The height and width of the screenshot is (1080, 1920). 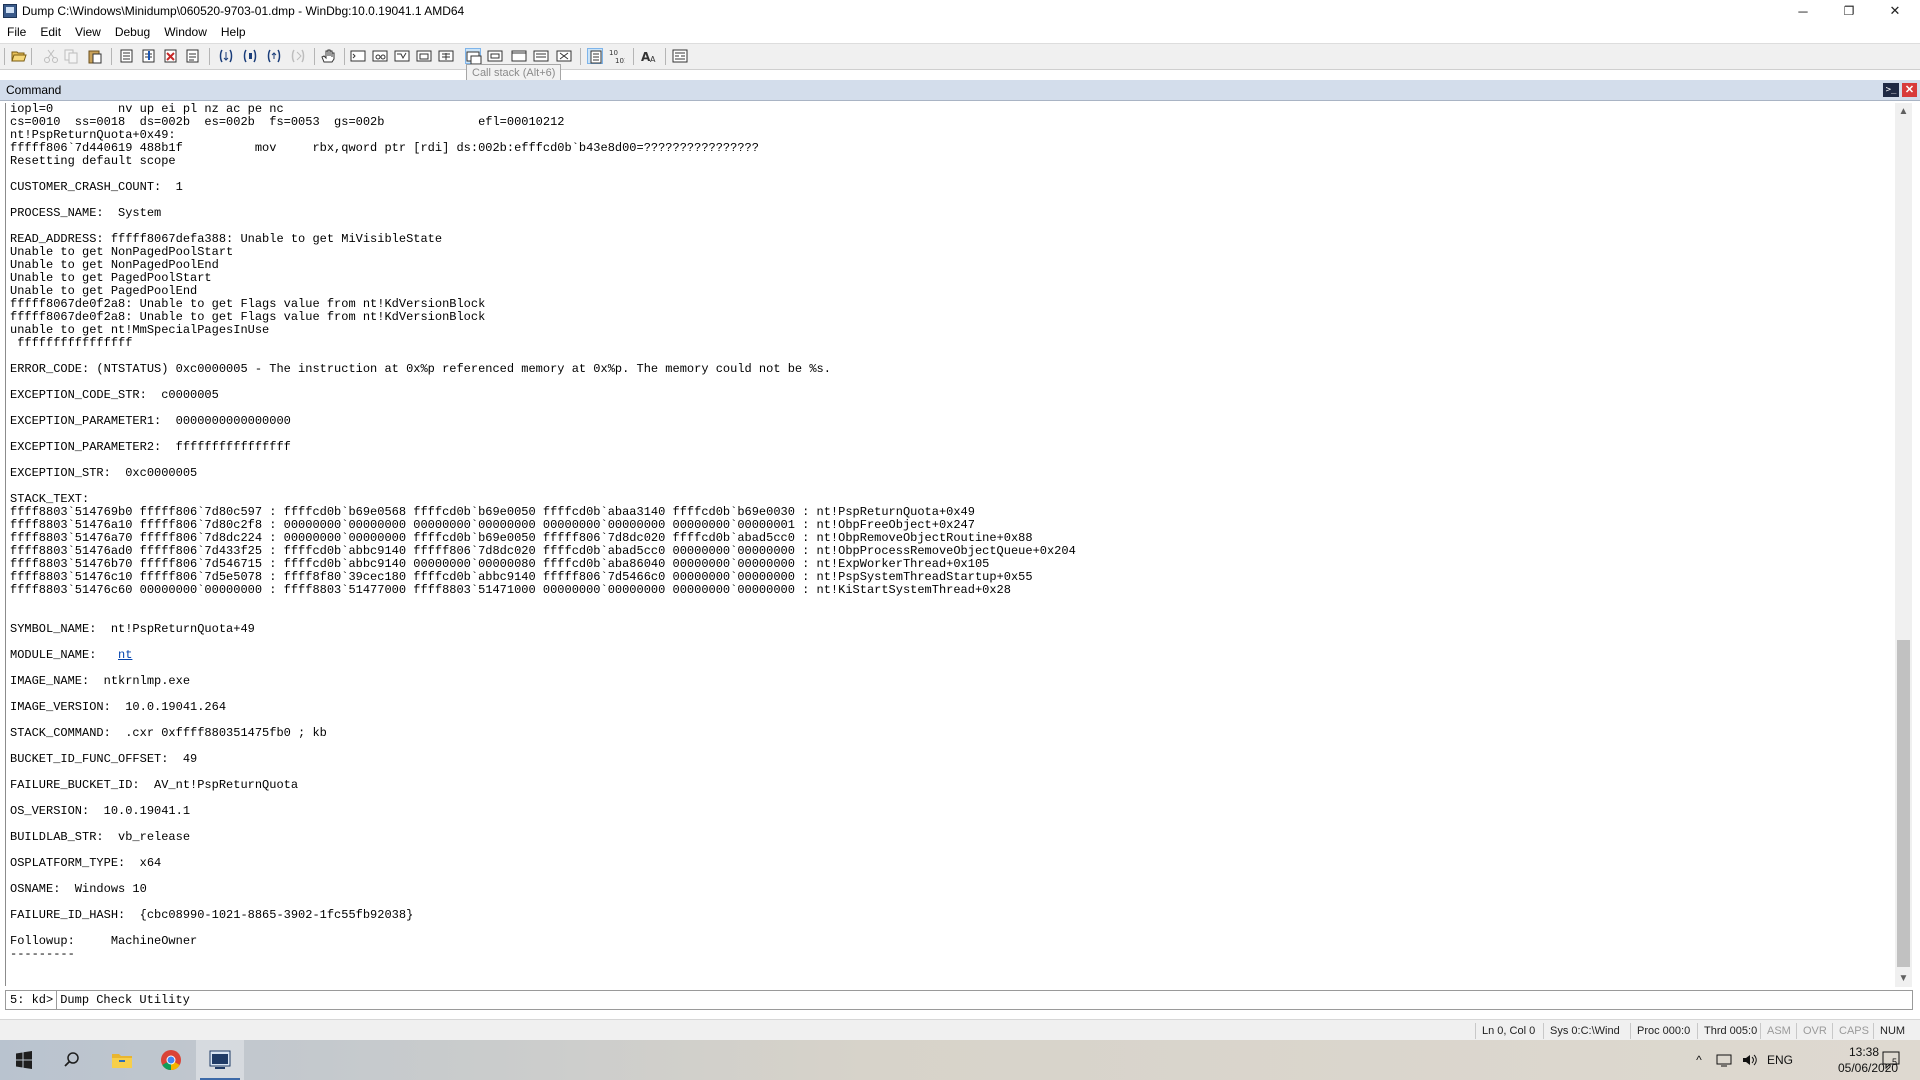 What do you see at coordinates (1895, 11) in the screenshot?
I see `close-button: ✕` at bounding box center [1895, 11].